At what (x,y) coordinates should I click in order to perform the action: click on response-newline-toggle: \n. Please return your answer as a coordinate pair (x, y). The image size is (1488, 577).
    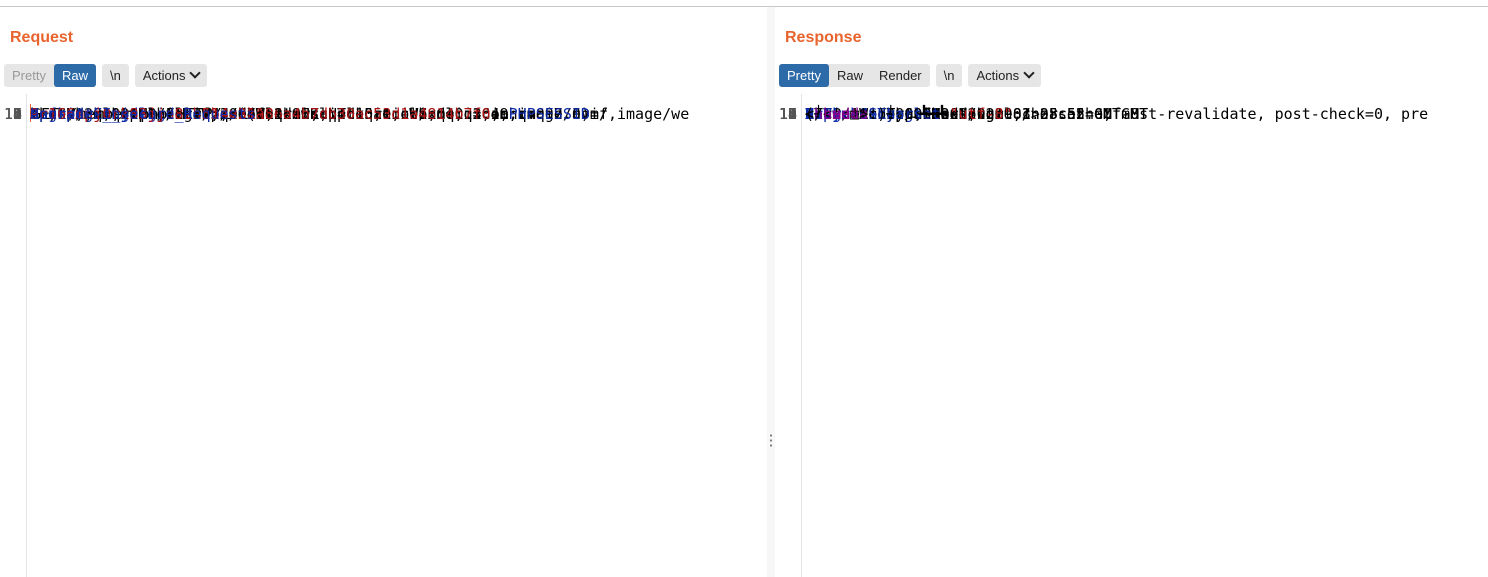
    Looking at the image, I should click on (949, 75).